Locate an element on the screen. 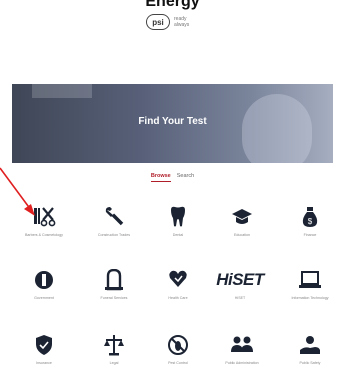 This screenshot has height=385, width=345. annotation-arrow-icon is located at coordinates (17, 191).